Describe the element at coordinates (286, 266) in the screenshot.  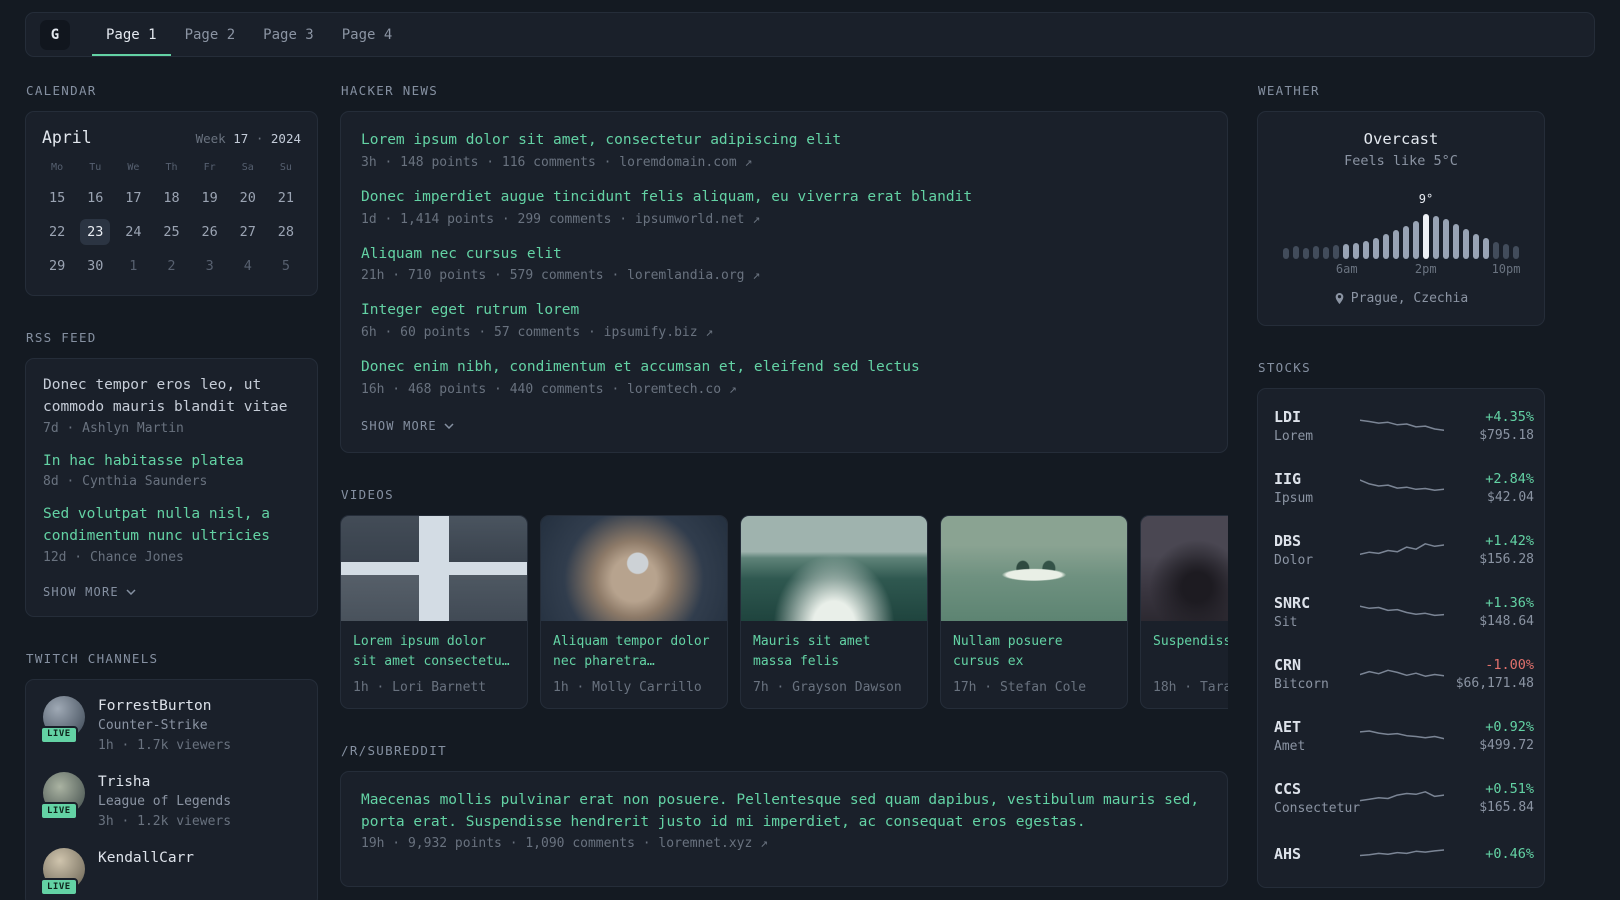
I see `calendar-day-next-month: 5` at that location.